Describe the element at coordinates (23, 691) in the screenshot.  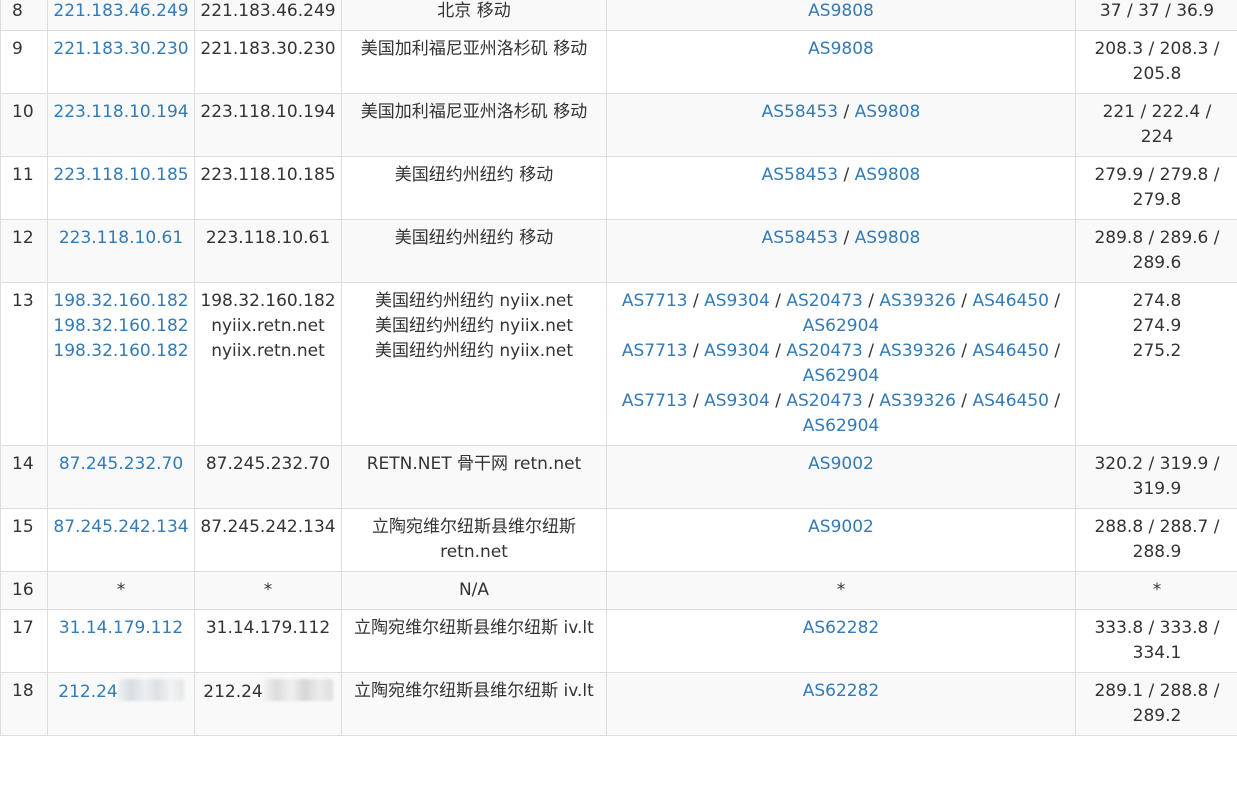
I see `hop-number: 18` at that location.